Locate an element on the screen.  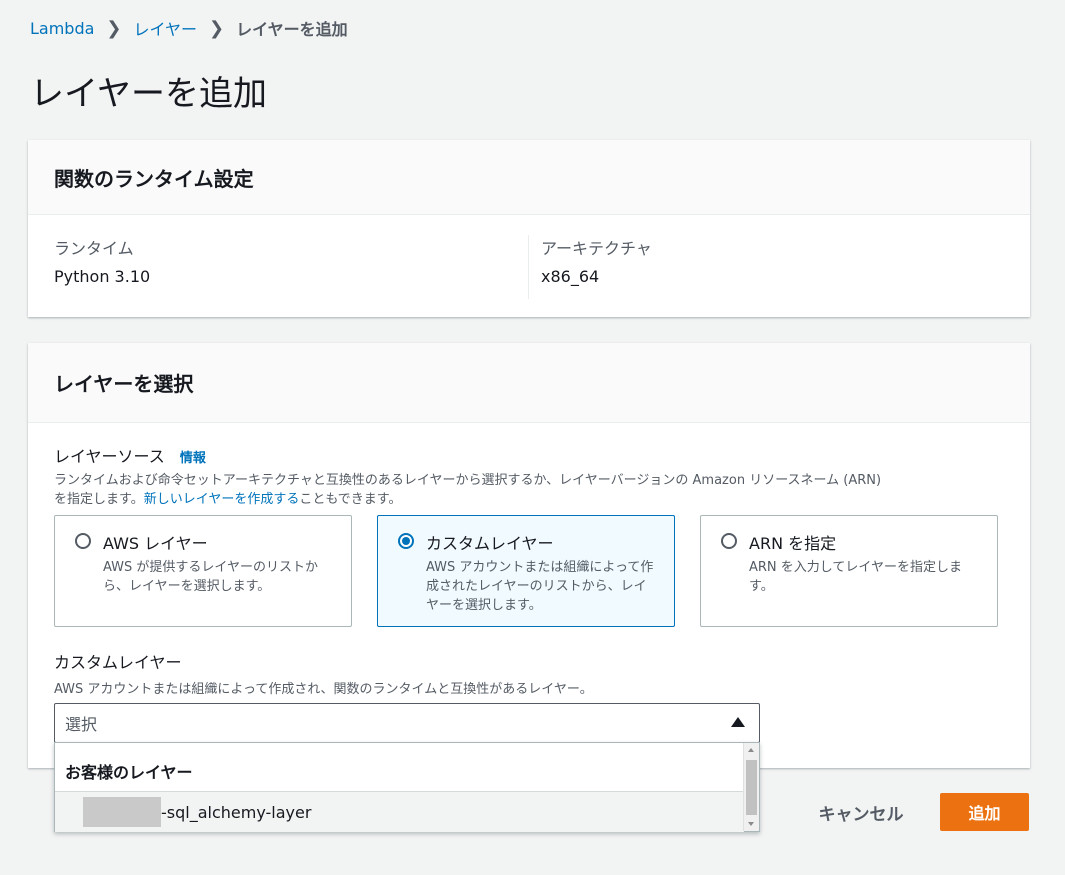
tile-description: AWS が提供するレイヤーのリストから、レイヤーを選択します。 is located at coordinates (211, 577).